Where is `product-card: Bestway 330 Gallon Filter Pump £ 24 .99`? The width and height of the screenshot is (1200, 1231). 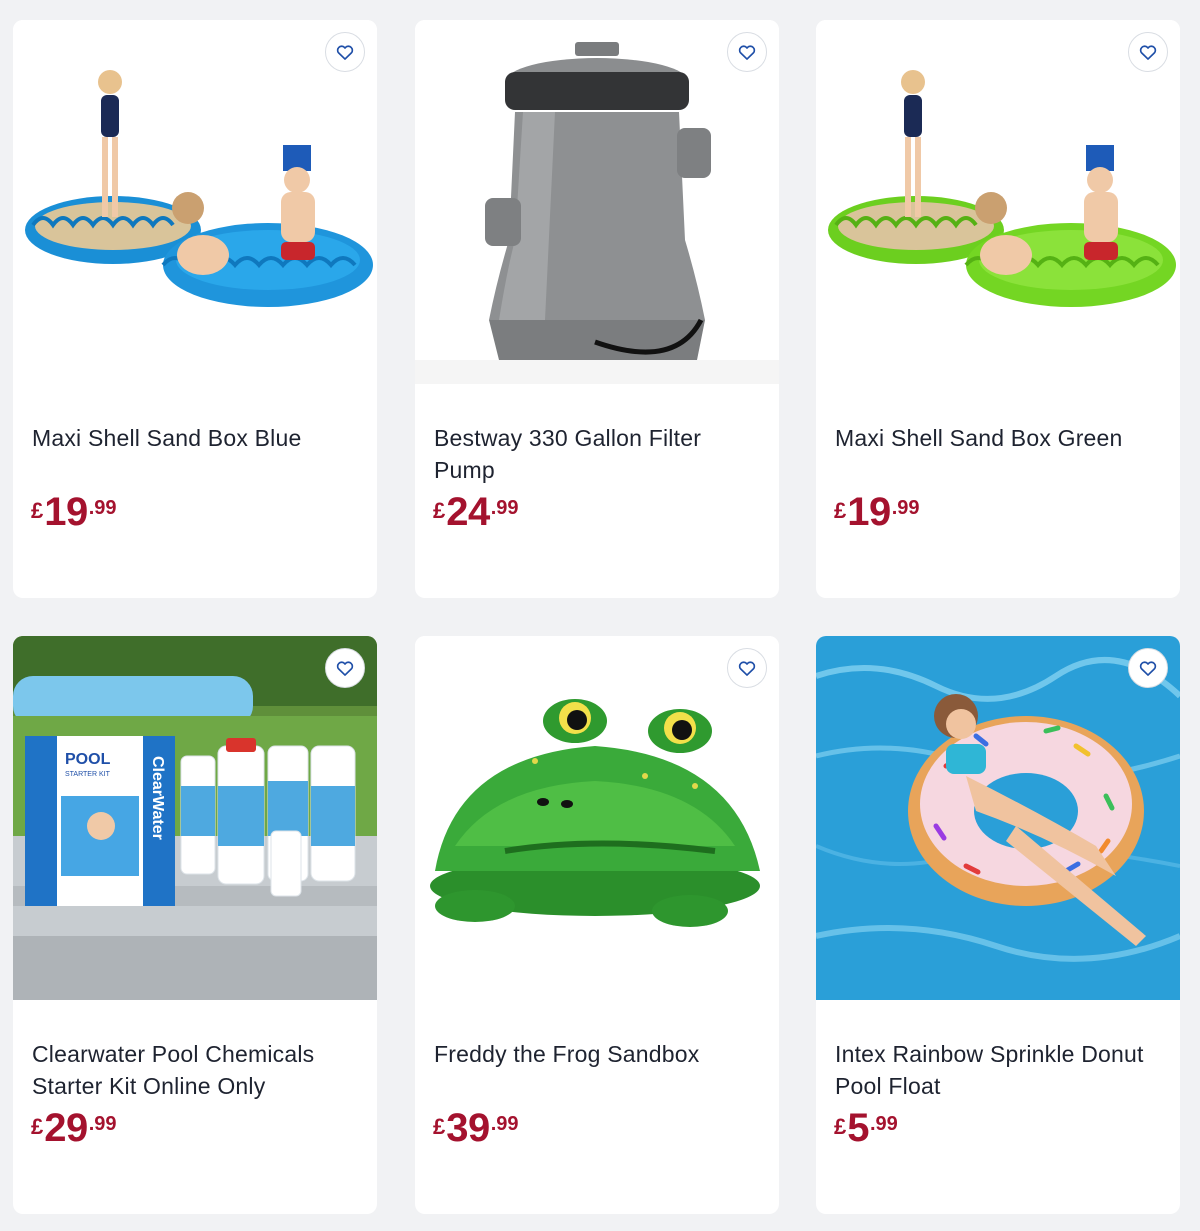
product-card: Bestway 330 Gallon Filter Pump £ 24 .99 is located at coordinates (597, 309).